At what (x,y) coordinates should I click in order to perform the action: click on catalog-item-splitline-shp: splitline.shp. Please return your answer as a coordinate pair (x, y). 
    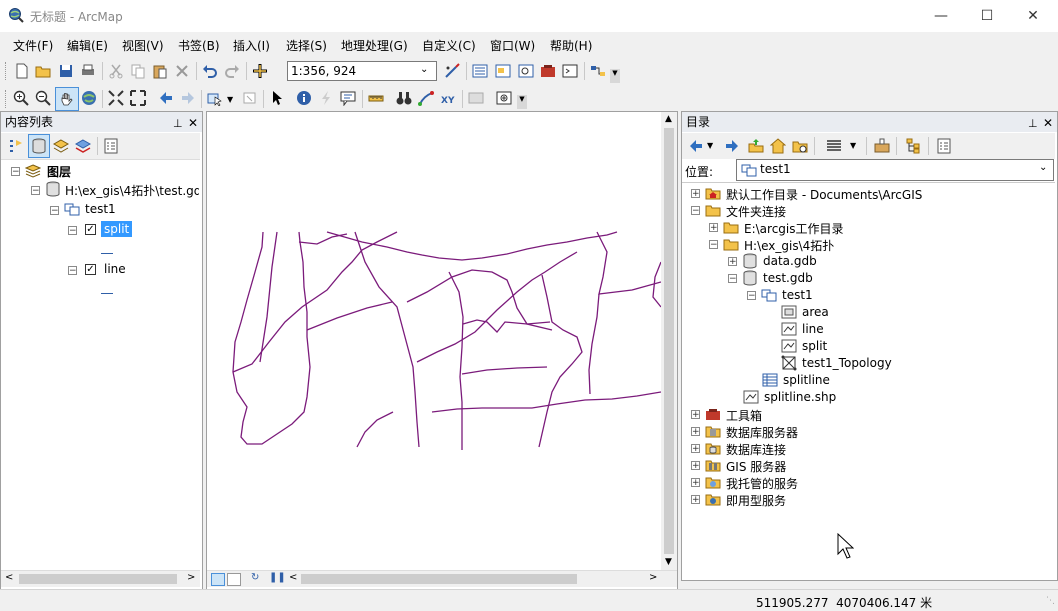
    Looking at the image, I should click on (800, 397).